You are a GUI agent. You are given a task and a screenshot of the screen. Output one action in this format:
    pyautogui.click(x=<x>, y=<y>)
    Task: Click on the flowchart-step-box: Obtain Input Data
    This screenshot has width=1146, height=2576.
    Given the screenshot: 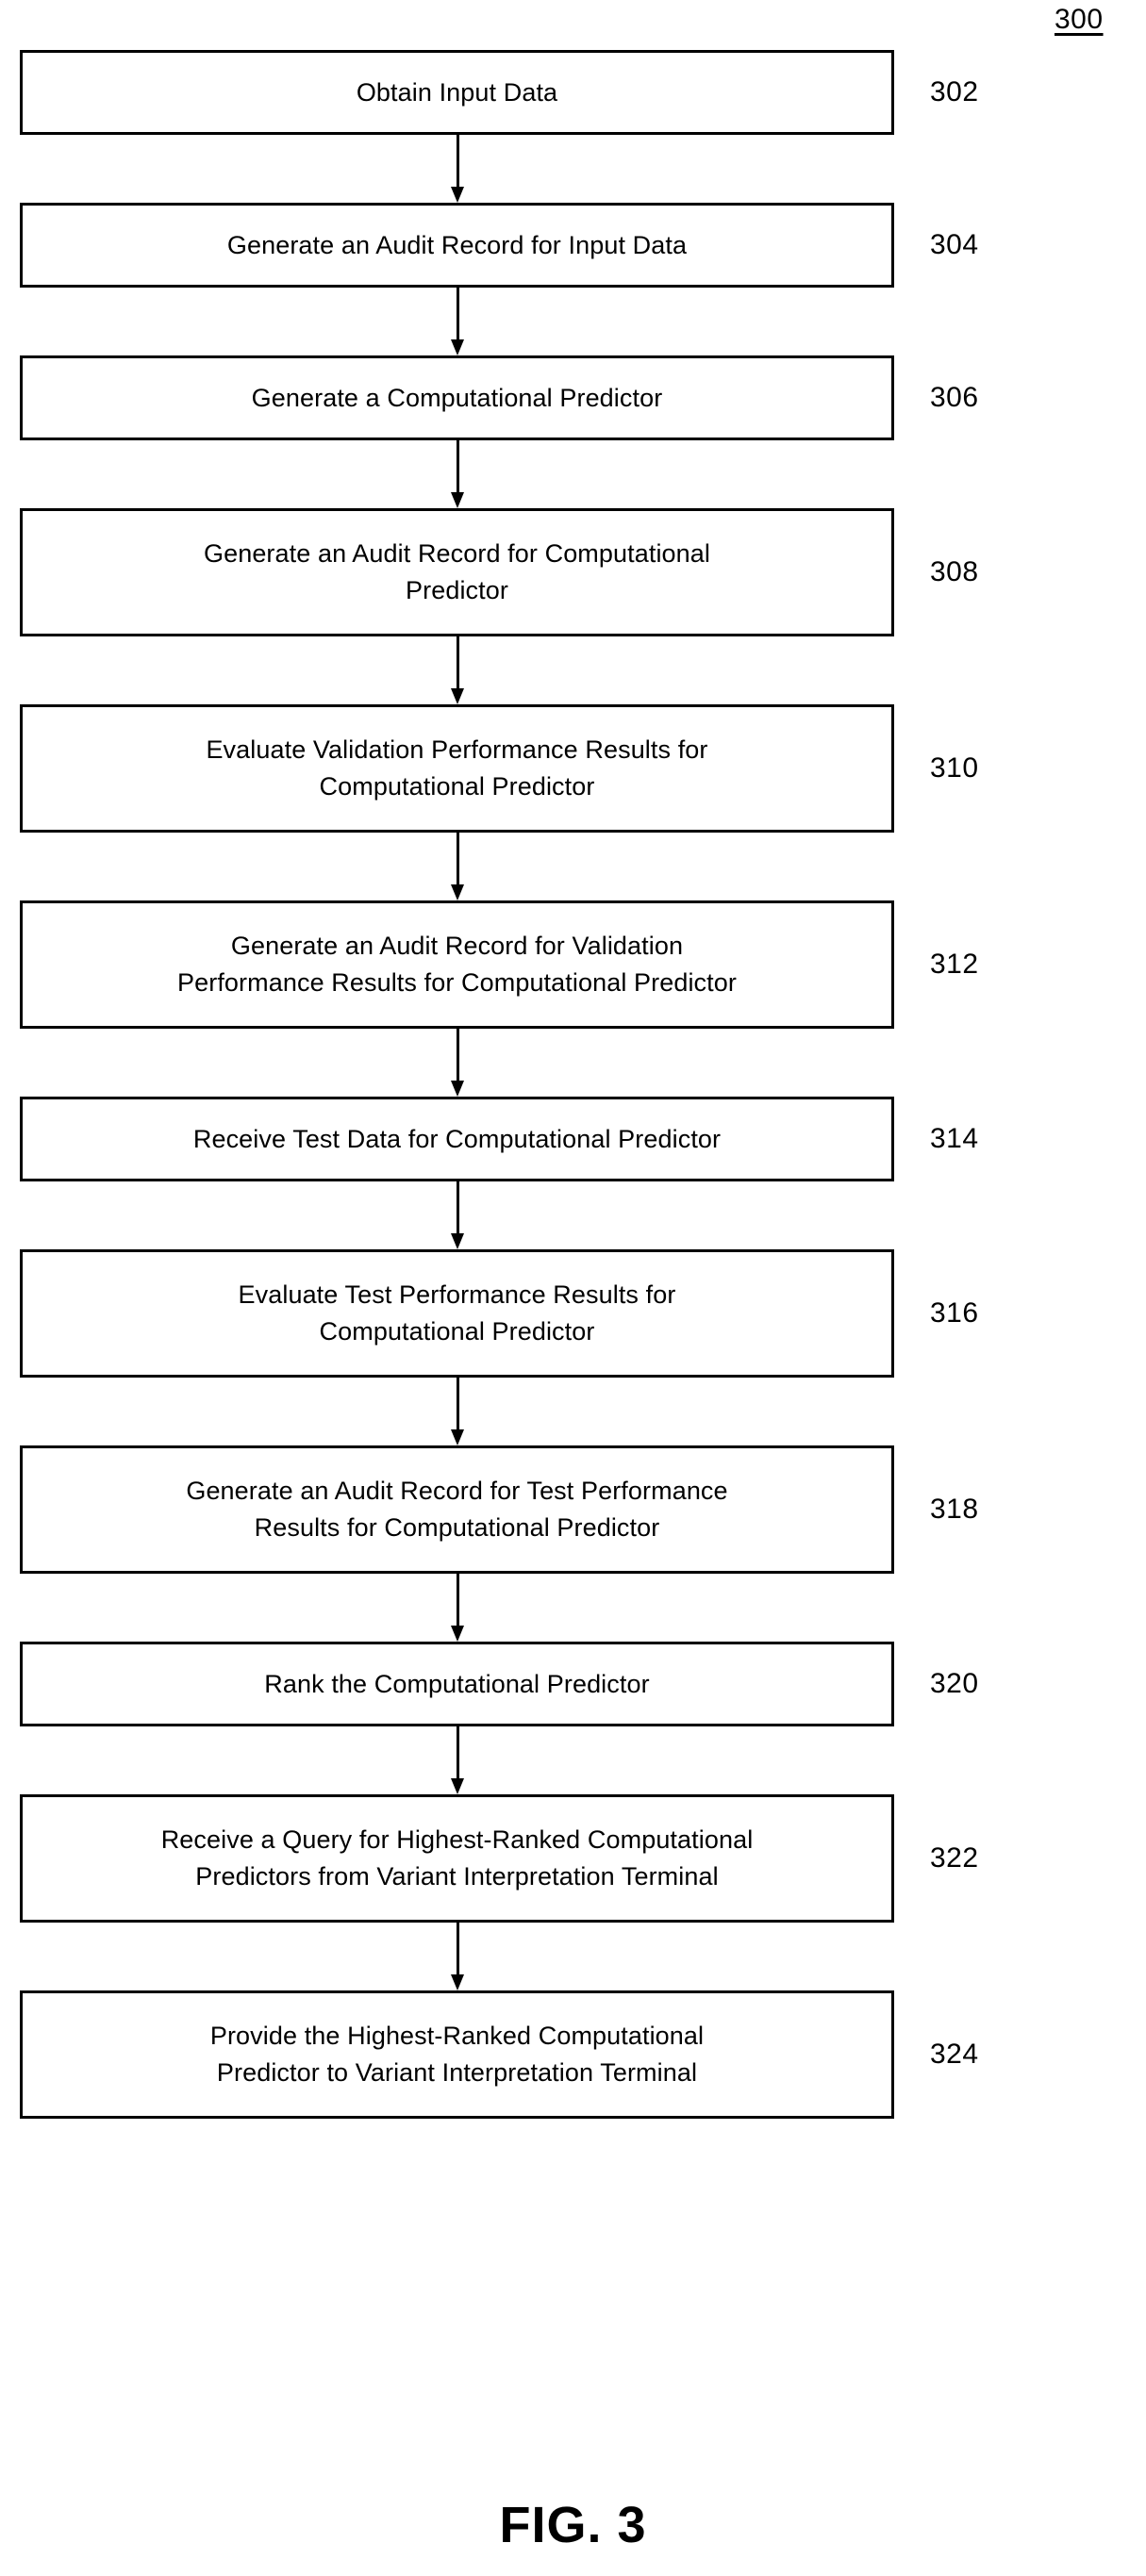 What is the action you would take?
    pyautogui.click(x=457, y=92)
    